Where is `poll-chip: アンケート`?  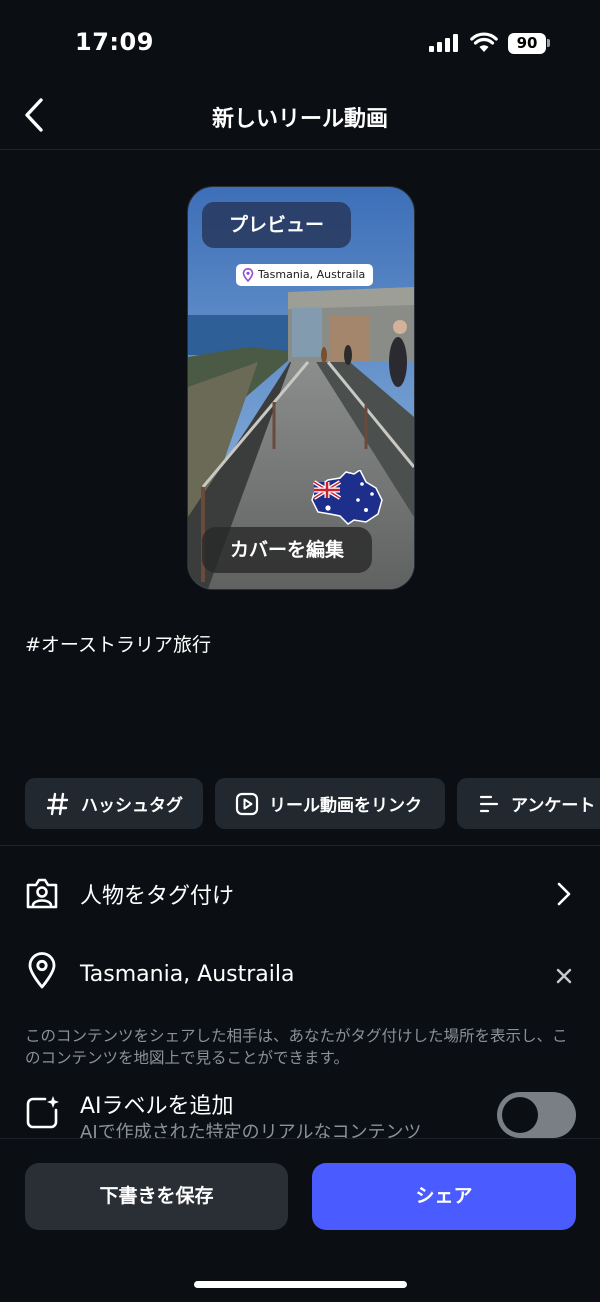 poll-chip: アンケート is located at coordinates (528, 803).